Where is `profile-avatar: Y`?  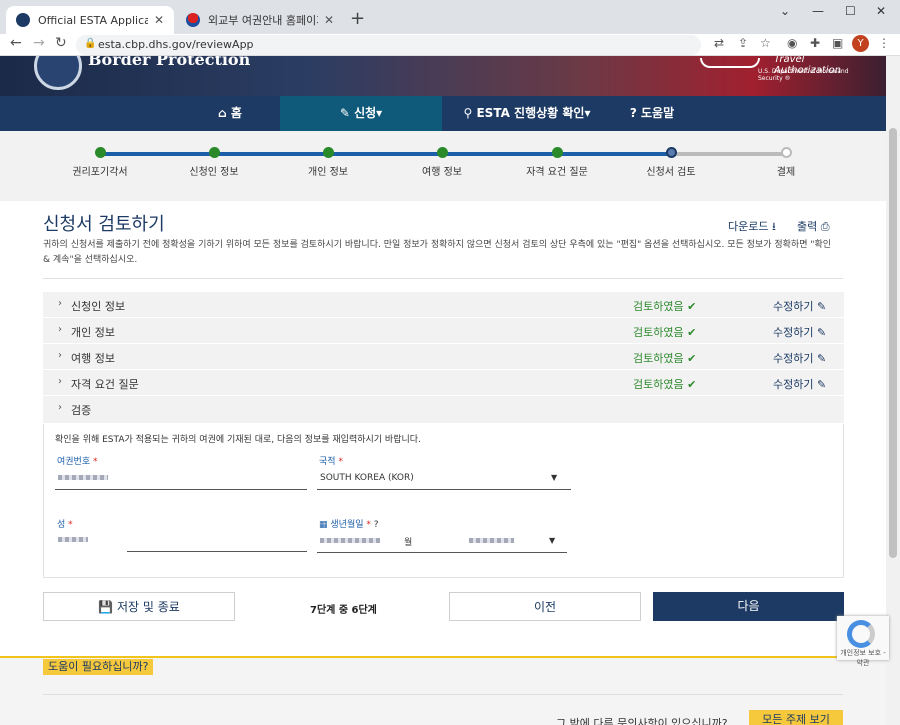
profile-avatar: Y is located at coordinates (860, 43).